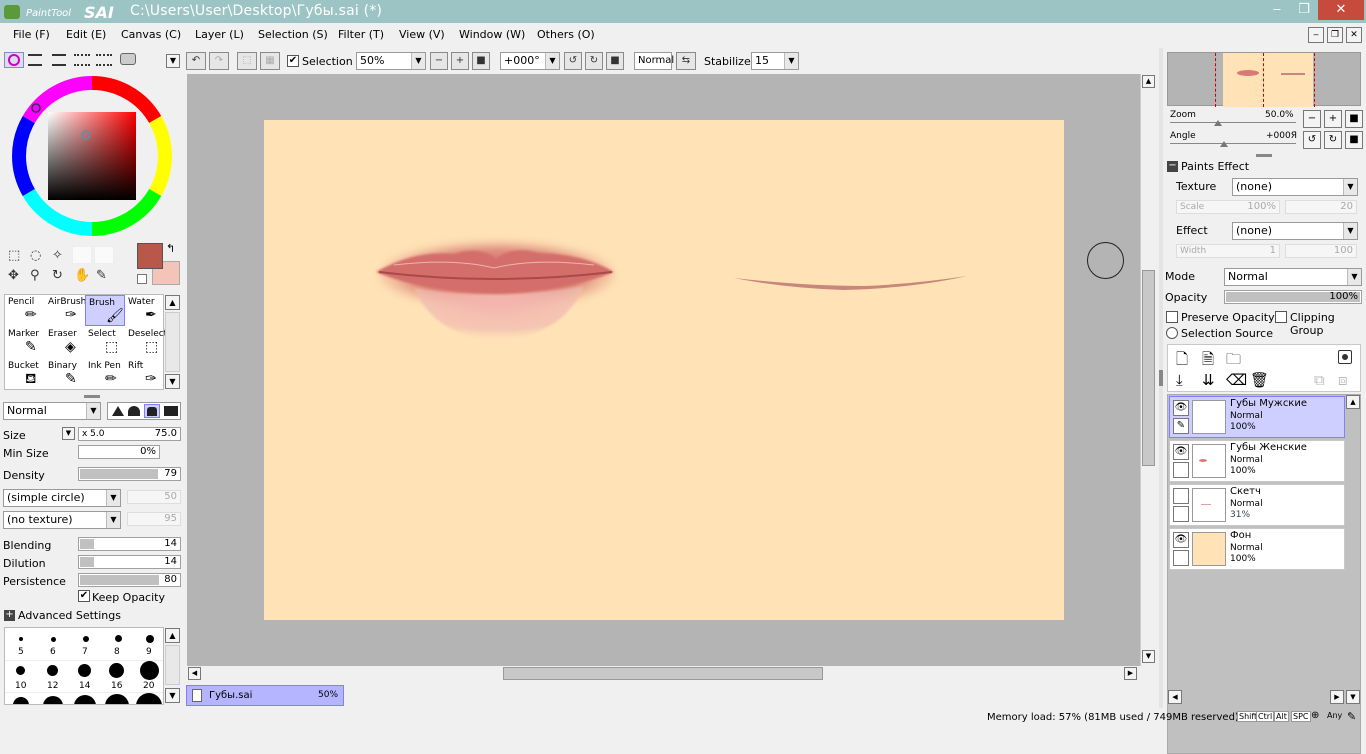 This screenshot has width=1366, height=754. I want to click on menu-selection: Selection (S), so click(293, 34).